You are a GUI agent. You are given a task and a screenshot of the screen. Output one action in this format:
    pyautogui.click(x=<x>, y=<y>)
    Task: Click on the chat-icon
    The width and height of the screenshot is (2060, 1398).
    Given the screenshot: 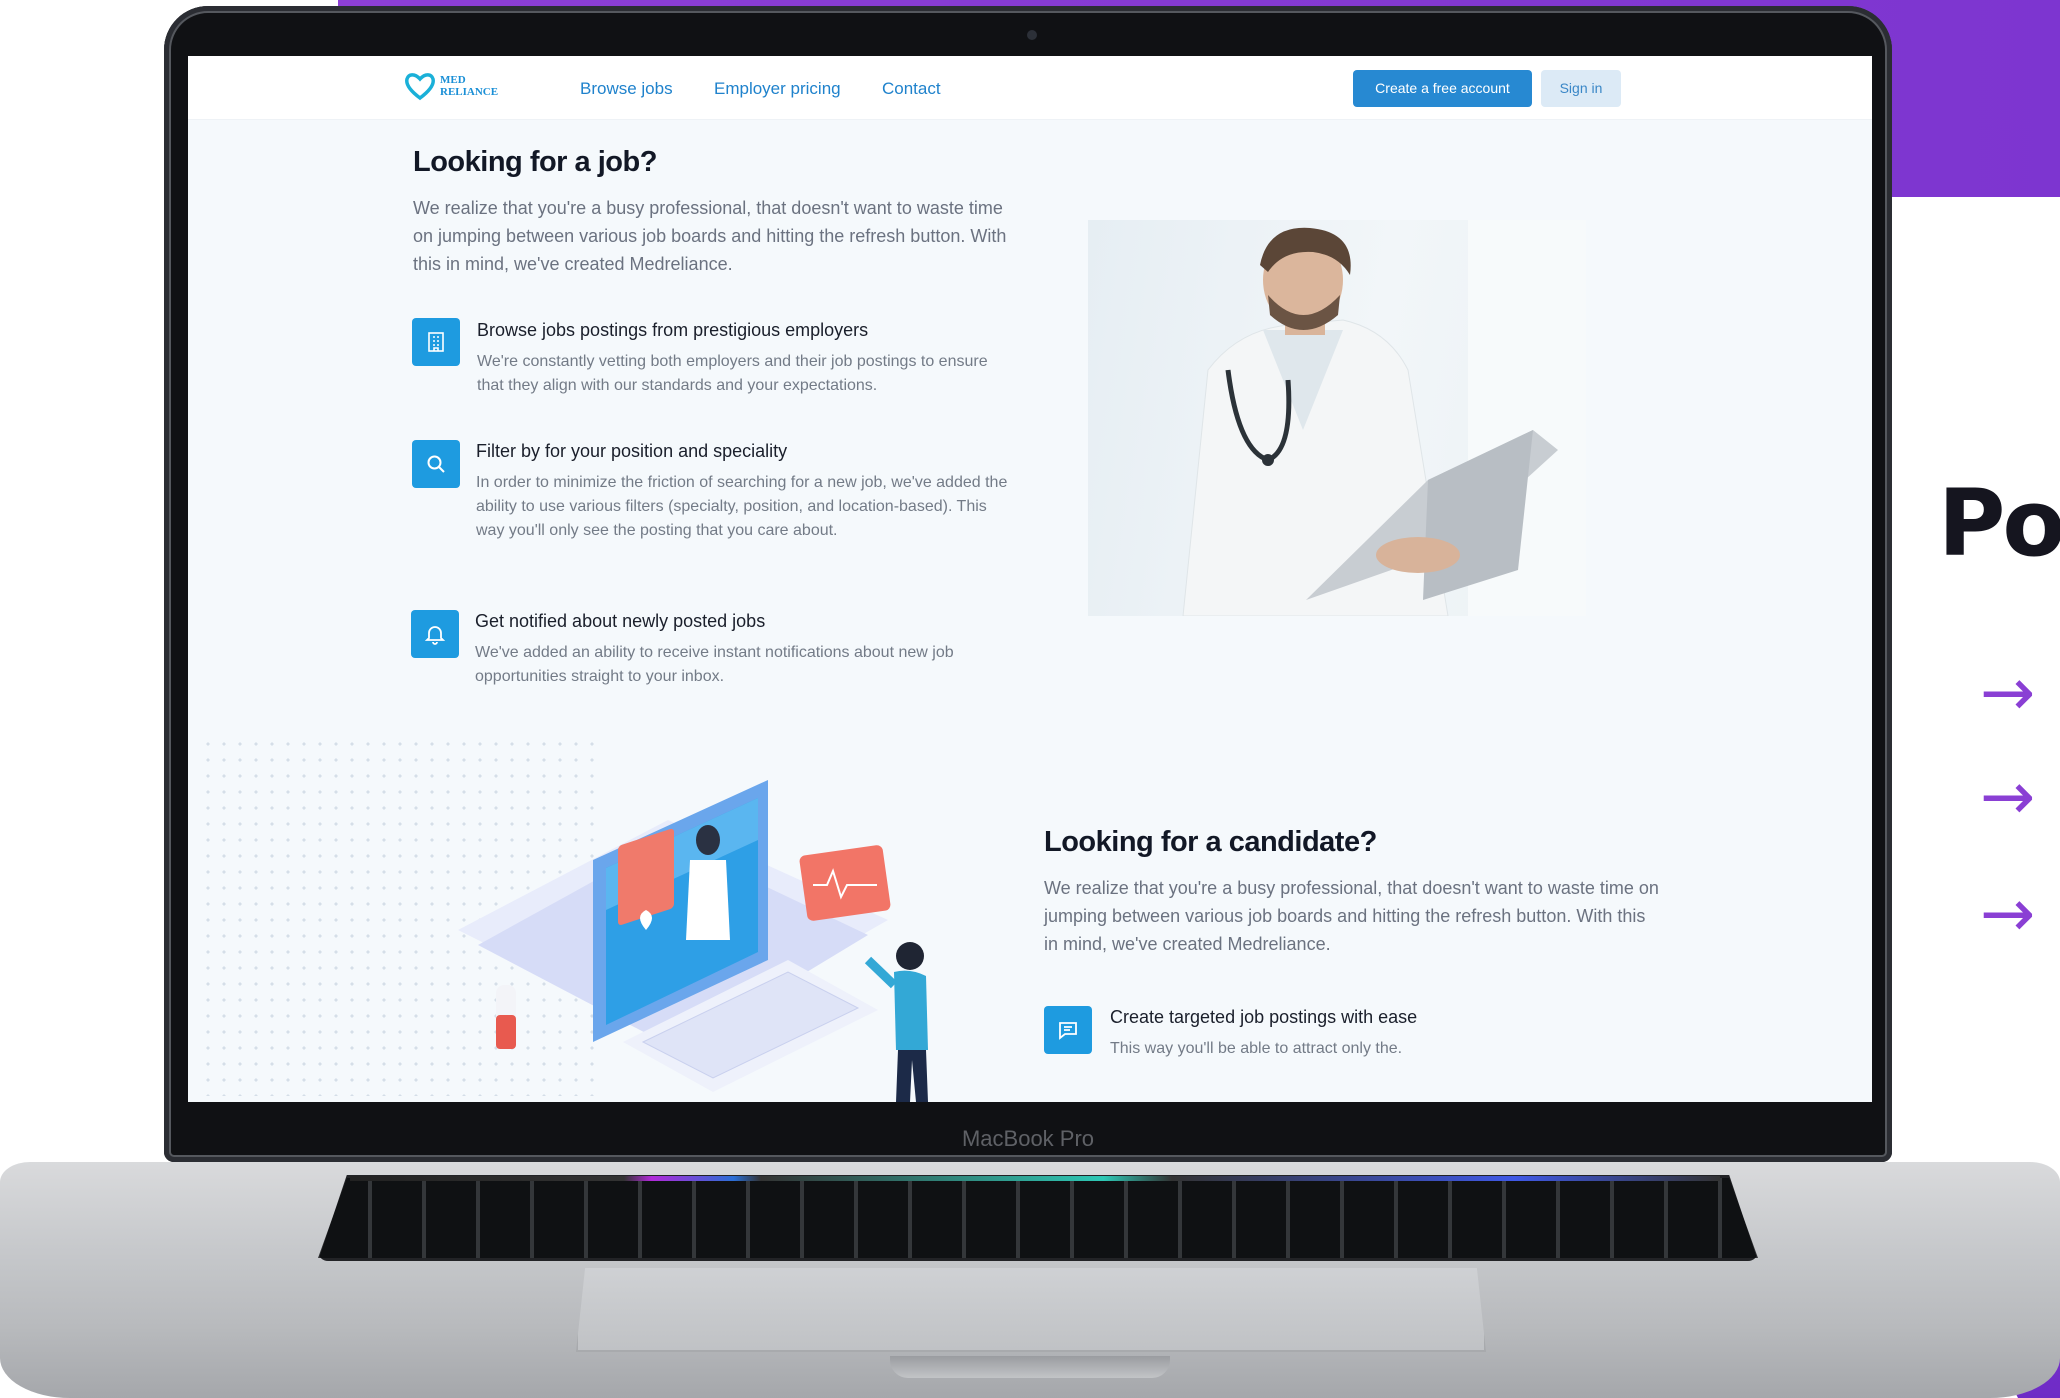 What is the action you would take?
    pyautogui.click(x=1068, y=1030)
    